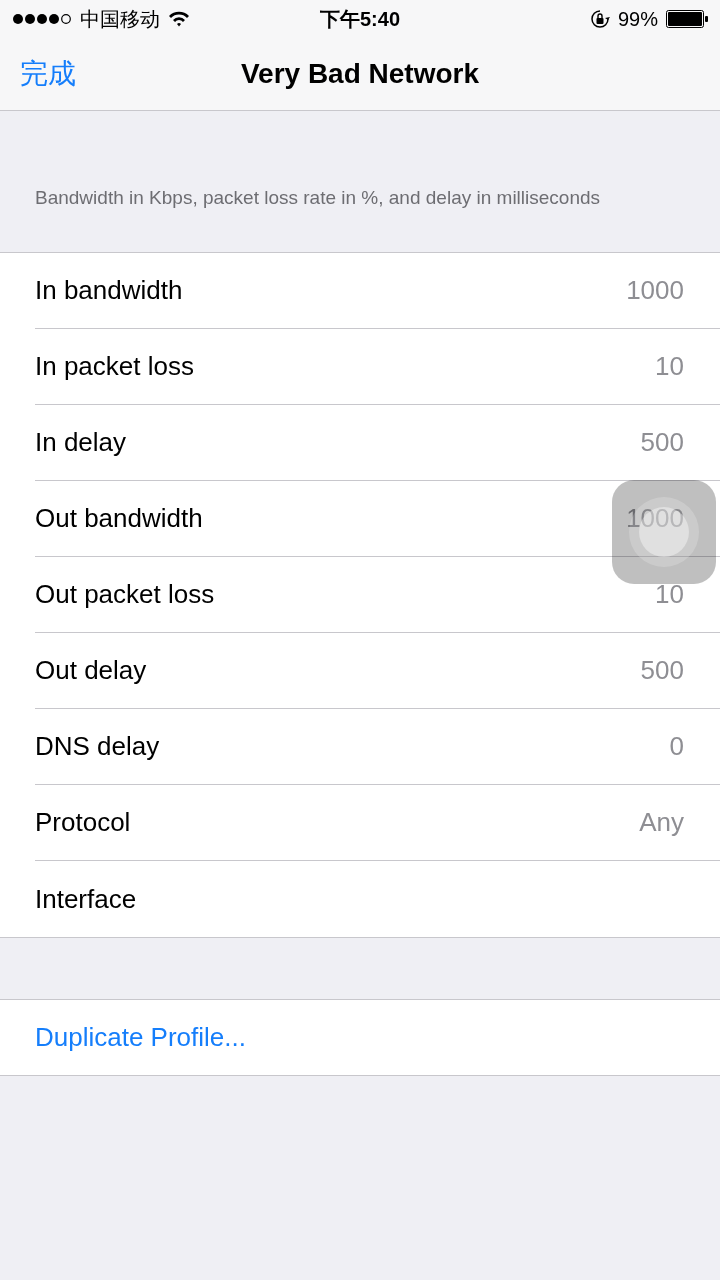 Image resolution: width=720 pixels, height=1280 pixels. Describe the element at coordinates (318, 198) in the screenshot. I see `section-footer-text: Bandwidth in Kbps, packet loss rate in %, and delay in milliseconds` at that location.